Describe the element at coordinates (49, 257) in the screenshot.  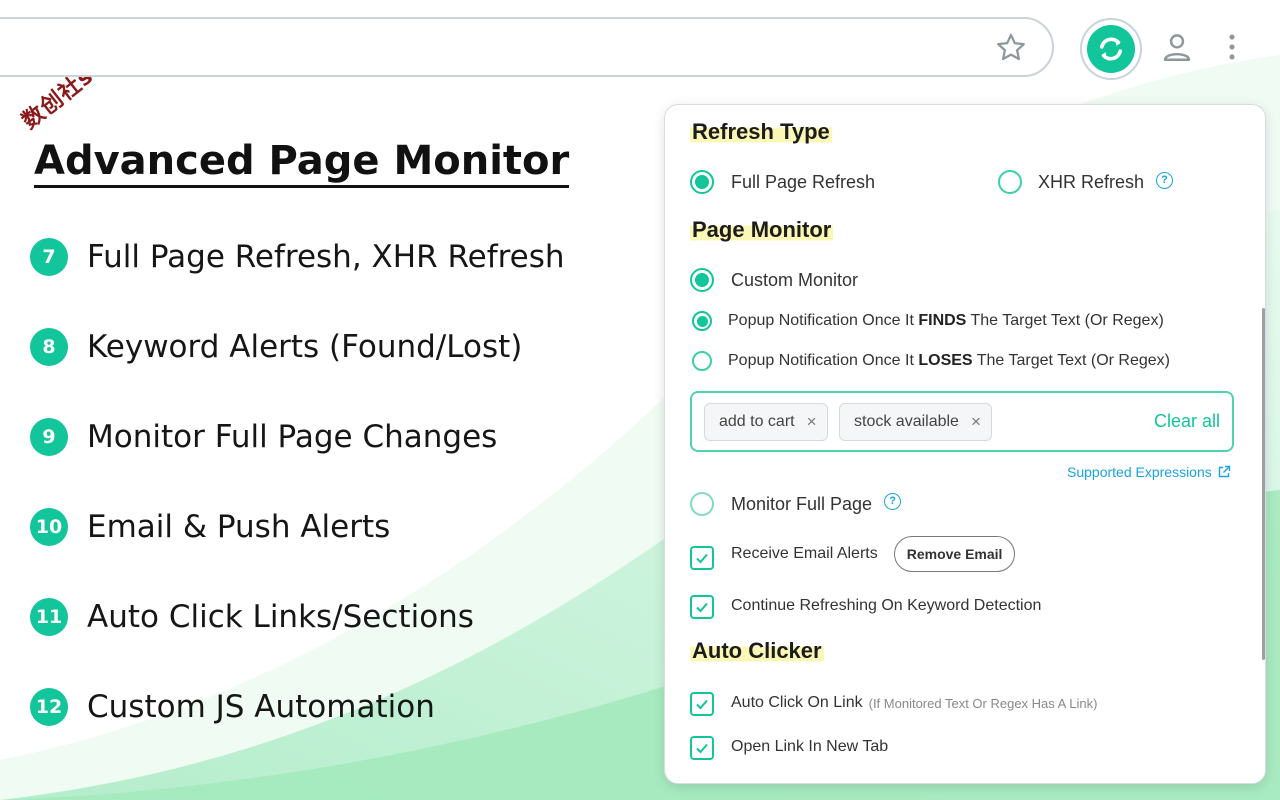
I see `feature-number-badge: 7` at that location.